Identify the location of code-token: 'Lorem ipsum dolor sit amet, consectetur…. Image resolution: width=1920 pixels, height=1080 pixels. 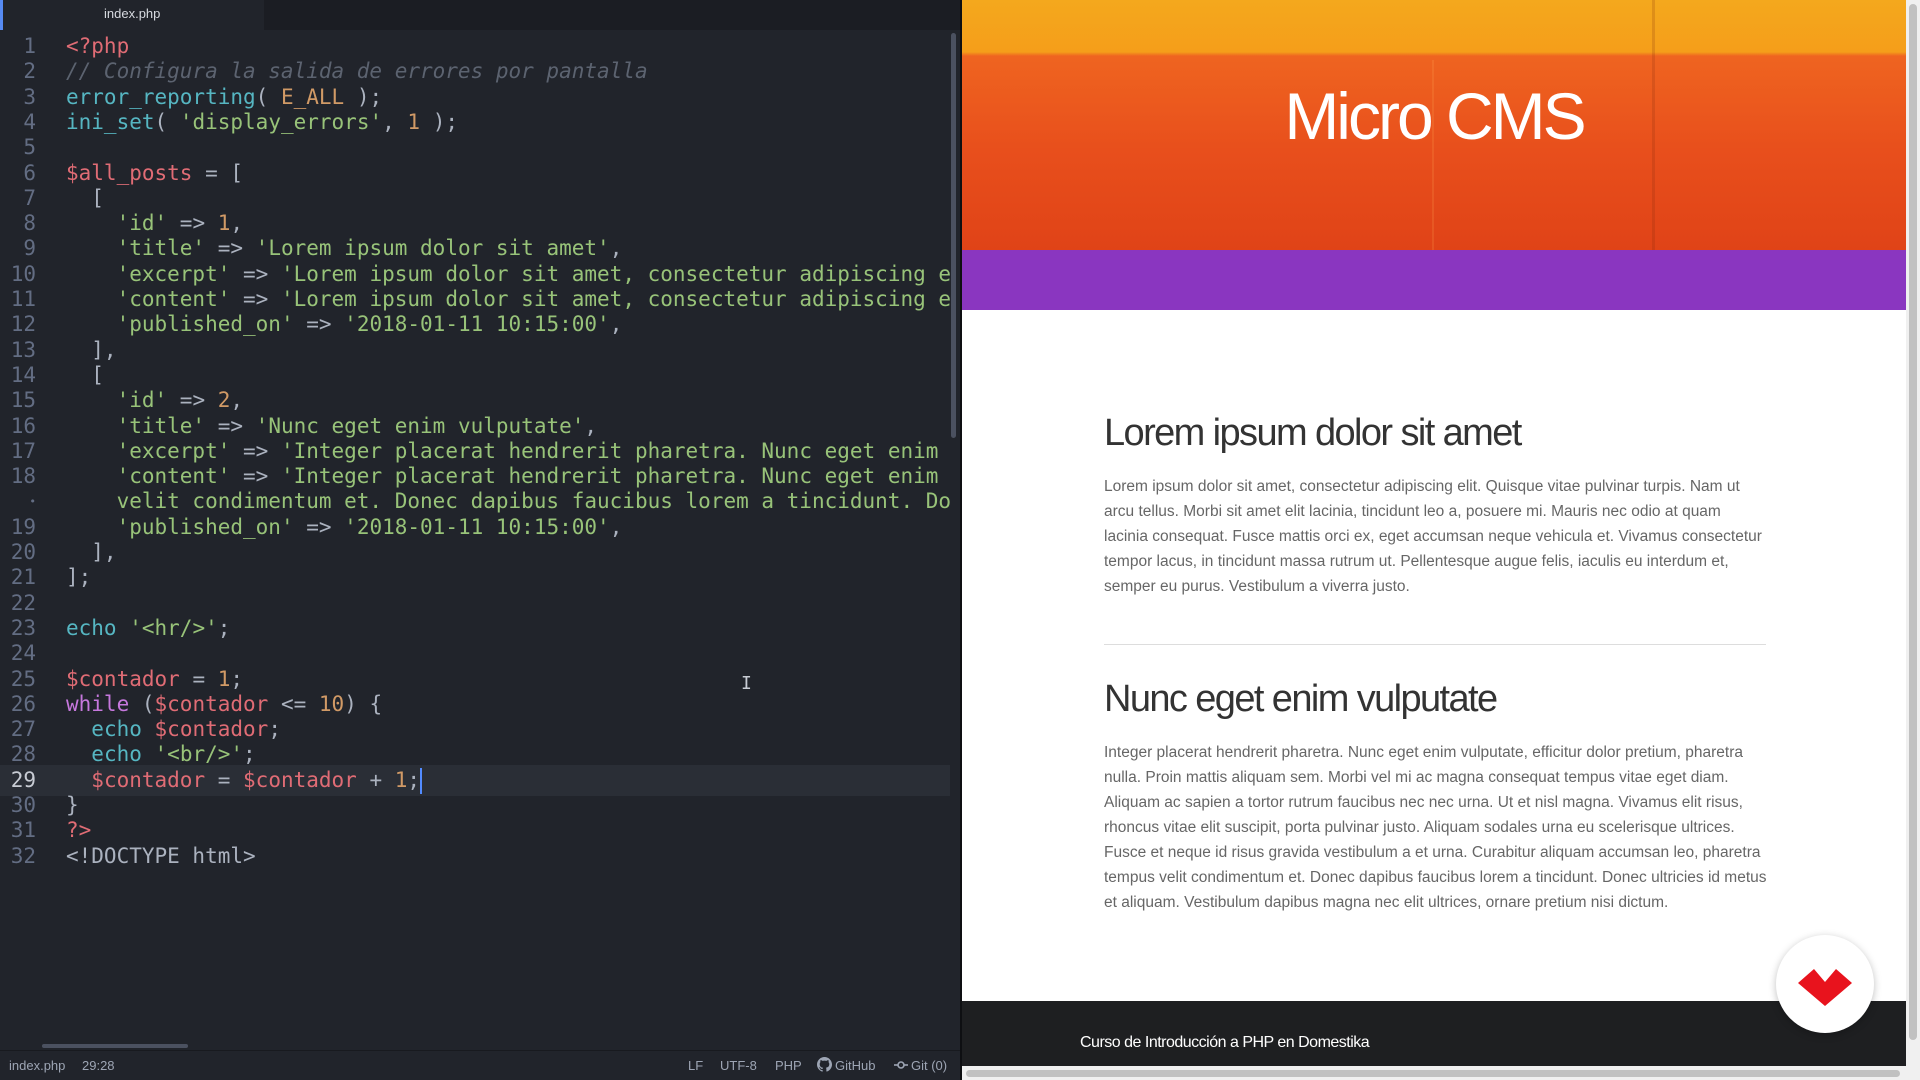
(615, 273).